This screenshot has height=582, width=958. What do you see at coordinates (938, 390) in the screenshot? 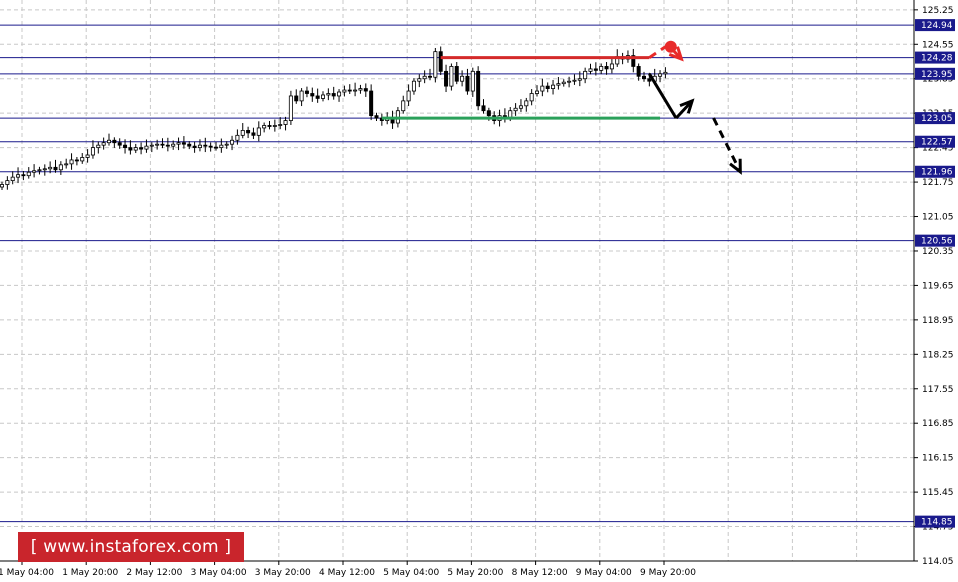
I see `y-tick-label: 117.55` at bounding box center [938, 390].